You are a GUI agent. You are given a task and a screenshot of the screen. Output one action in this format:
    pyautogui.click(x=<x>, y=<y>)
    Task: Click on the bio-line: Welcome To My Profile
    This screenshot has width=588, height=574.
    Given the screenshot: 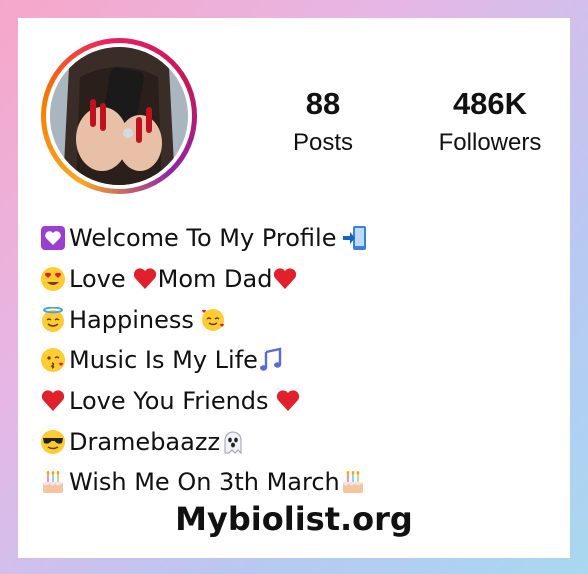 What is the action you would take?
    pyautogui.click(x=300, y=238)
    